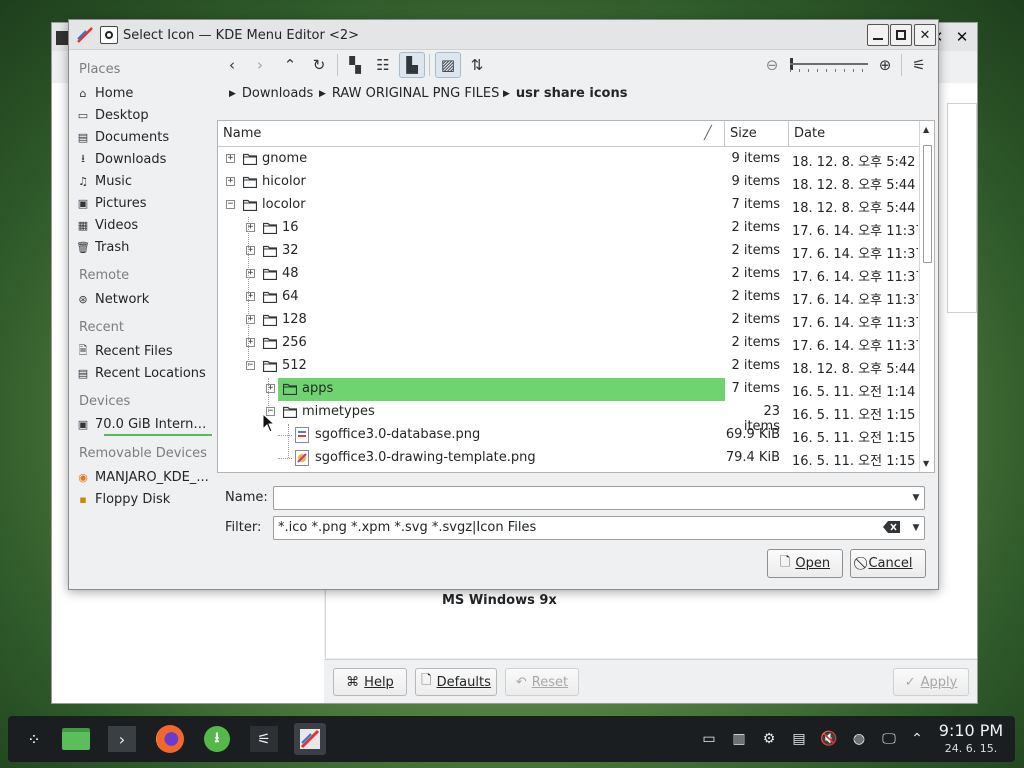 The height and width of the screenshot is (768, 1024). What do you see at coordinates (805, 563) in the screenshot?
I see `open-button: 🗋 Open` at bounding box center [805, 563].